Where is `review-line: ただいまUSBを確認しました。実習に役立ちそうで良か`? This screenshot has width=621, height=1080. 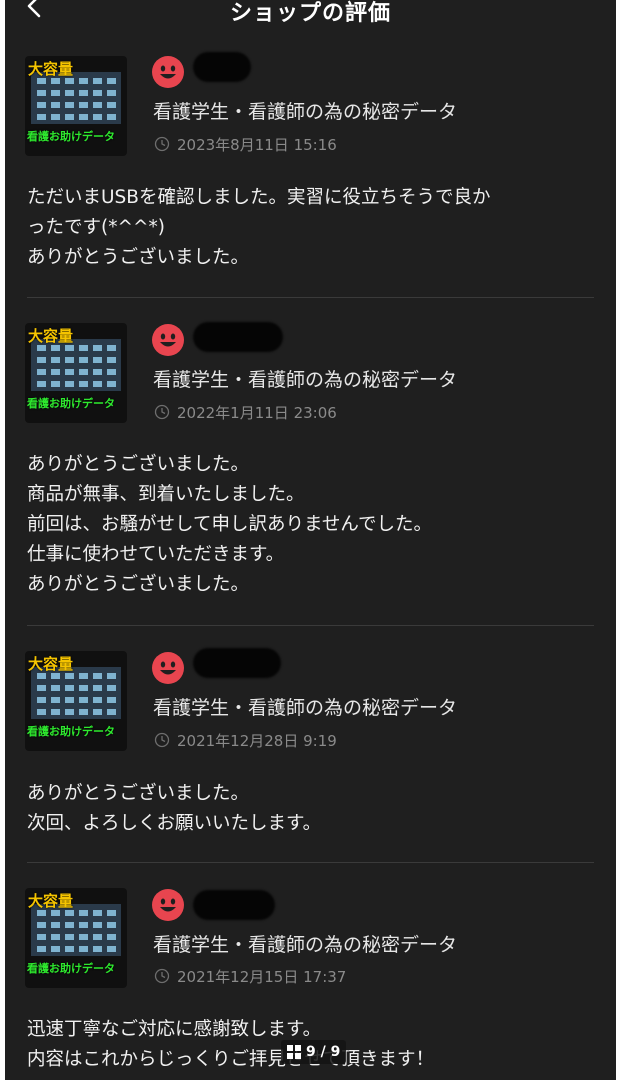 review-line: ただいまUSBを確認しました。実習に役立ちそうで良か is located at coordinates (259, 197).